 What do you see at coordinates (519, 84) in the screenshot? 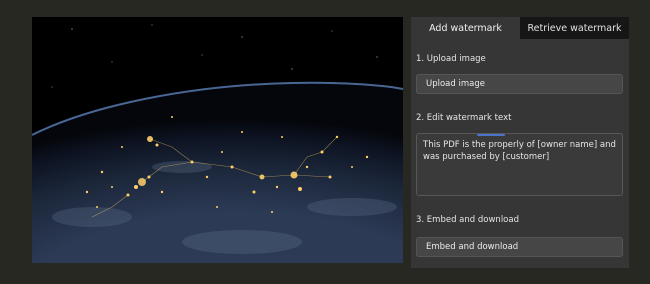
I see `upload-image-button: Upload image` at bounding box center [519, 84].